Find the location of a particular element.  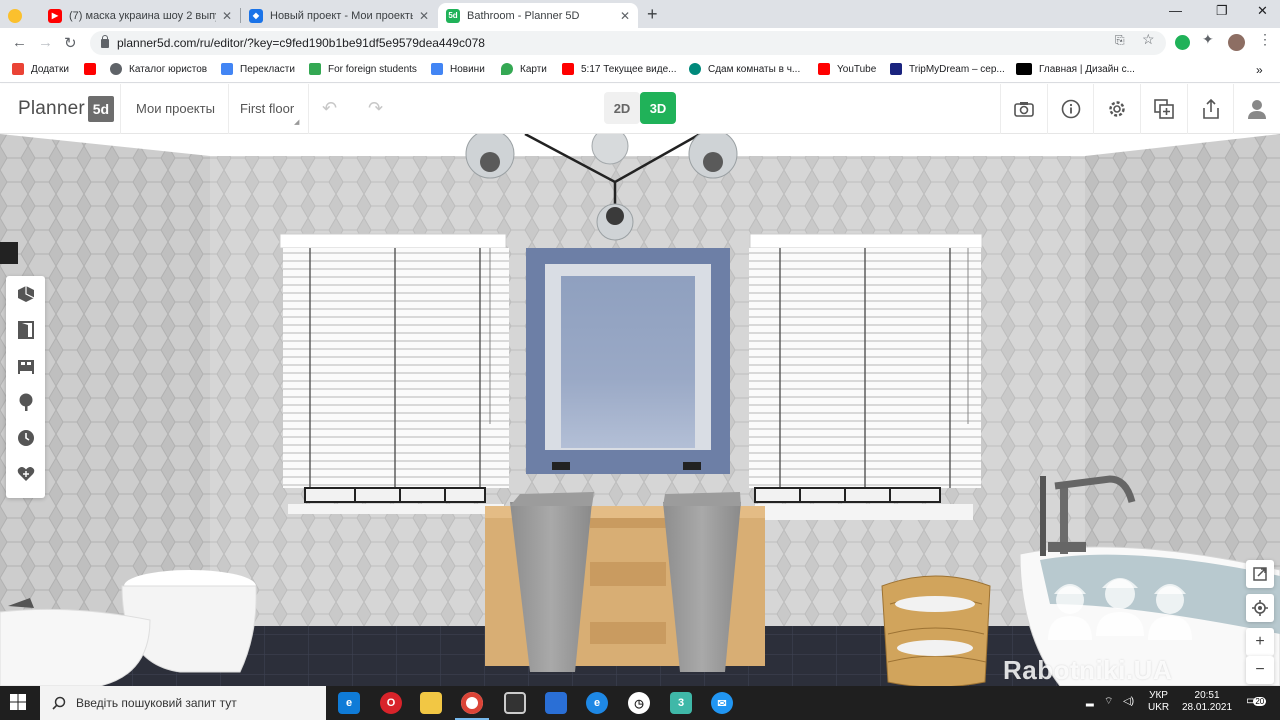

tab-title: (7) маска украина шоу 2 выпус is located at coordinates (142, 15).